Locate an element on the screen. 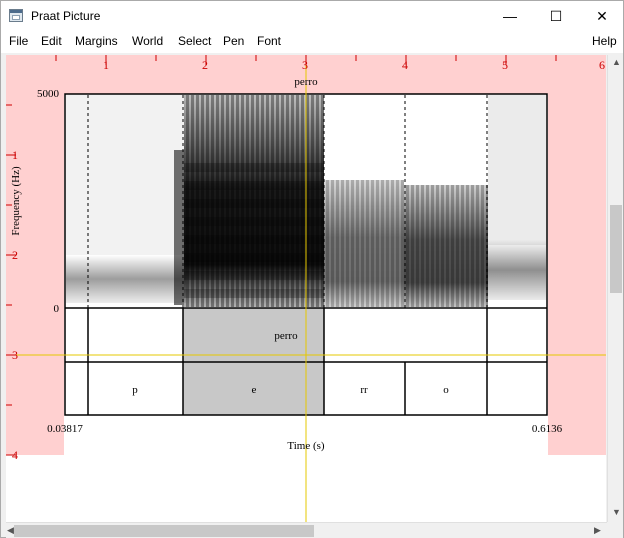  maximize-button: ☐ is located at coordinates (556, 16).